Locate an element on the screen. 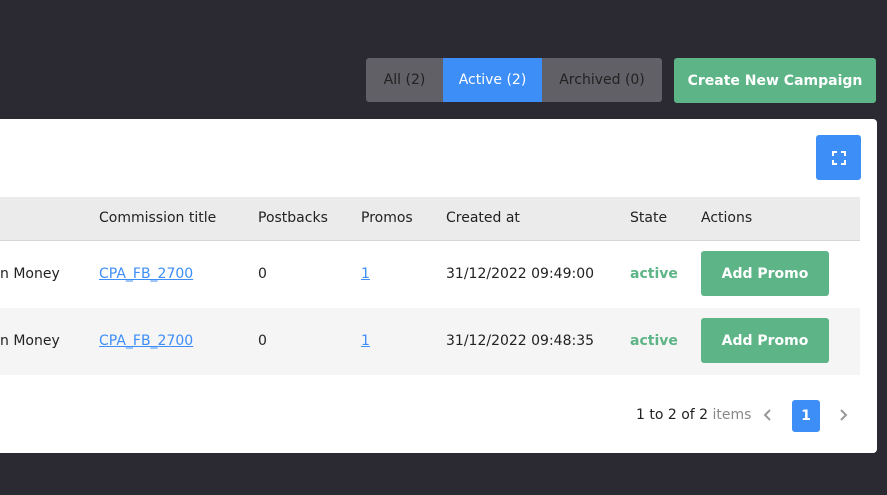 The image size is (887, 495). expand-button is located at coordinates (838, 157).